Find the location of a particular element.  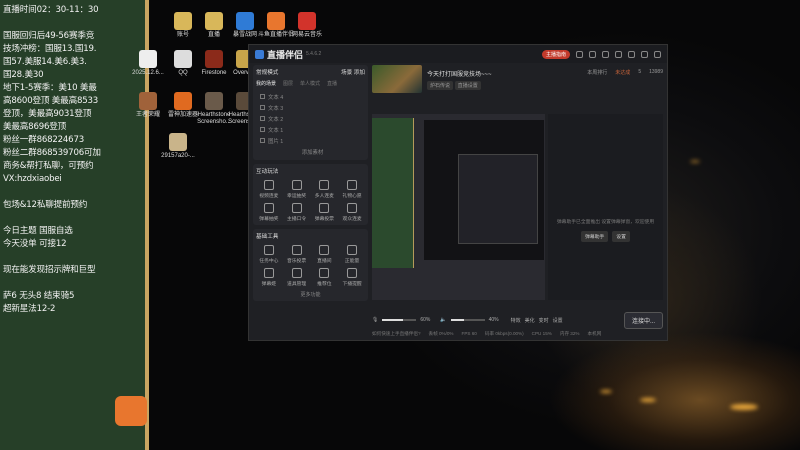

tool-item: 弹幕姬 is located at coordinates (269, 277).